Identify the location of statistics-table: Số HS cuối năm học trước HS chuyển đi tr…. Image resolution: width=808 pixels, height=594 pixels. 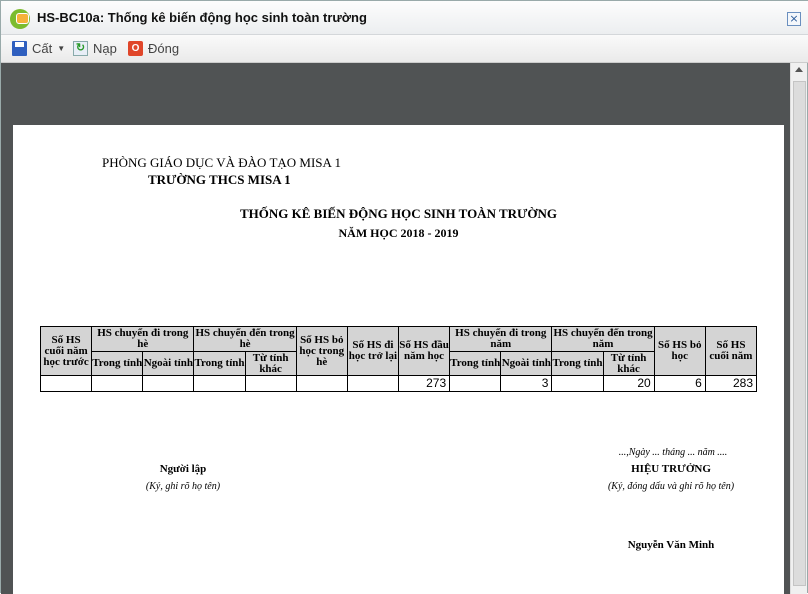
(398, 359).